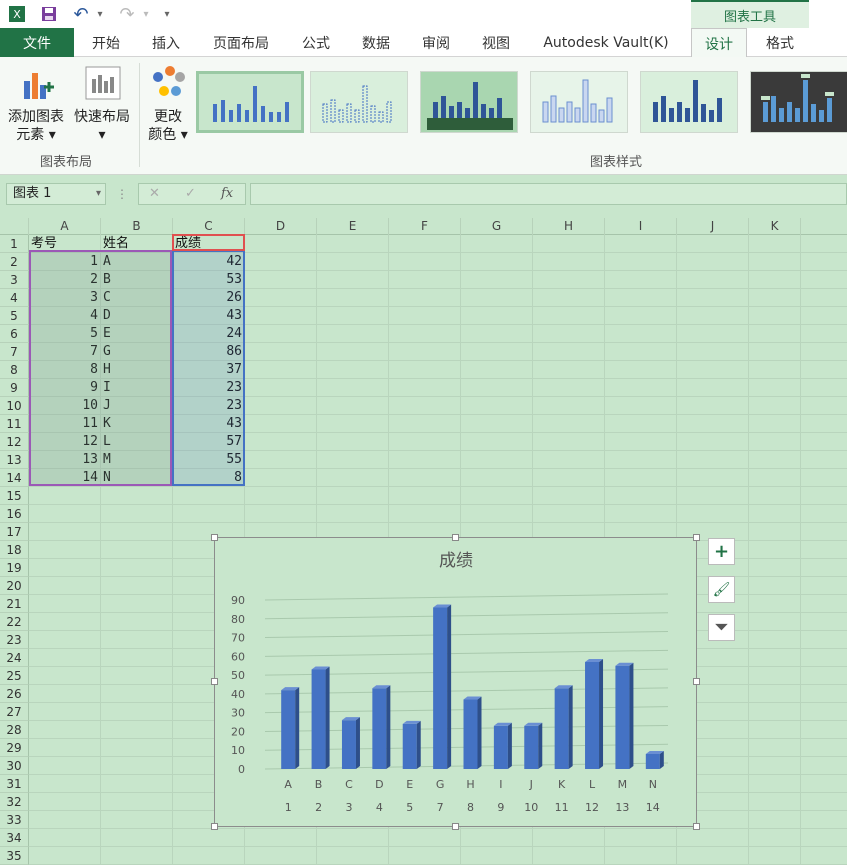  Describe the element at coordinates (496, 42) in the screenshot. I see `tab-view: 视图` at that location.